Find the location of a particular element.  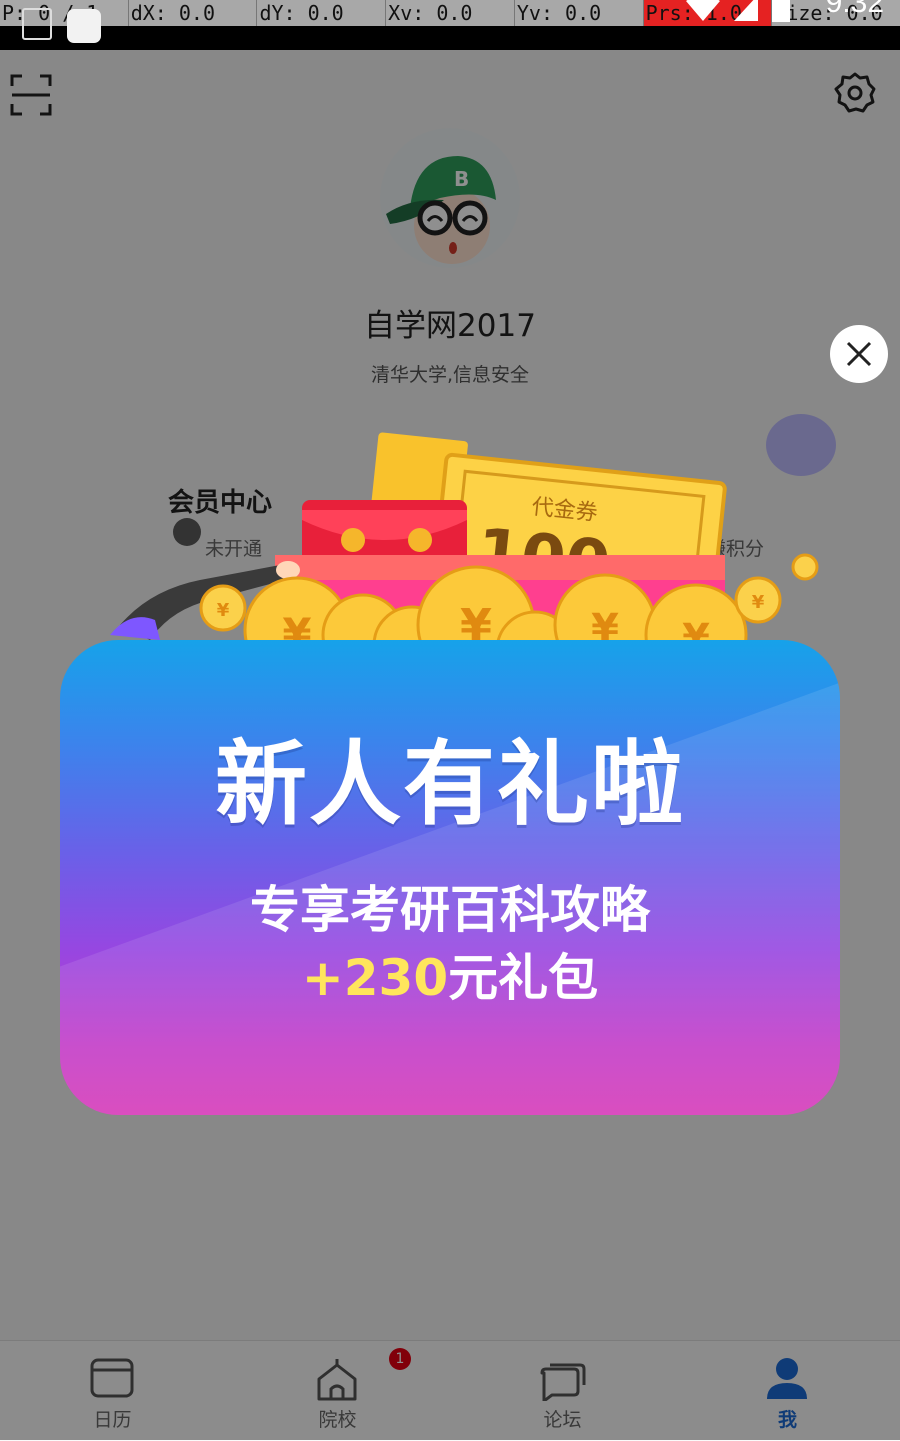

gift-amount-line: +230元礼包 is located at coordinates (450, 974).